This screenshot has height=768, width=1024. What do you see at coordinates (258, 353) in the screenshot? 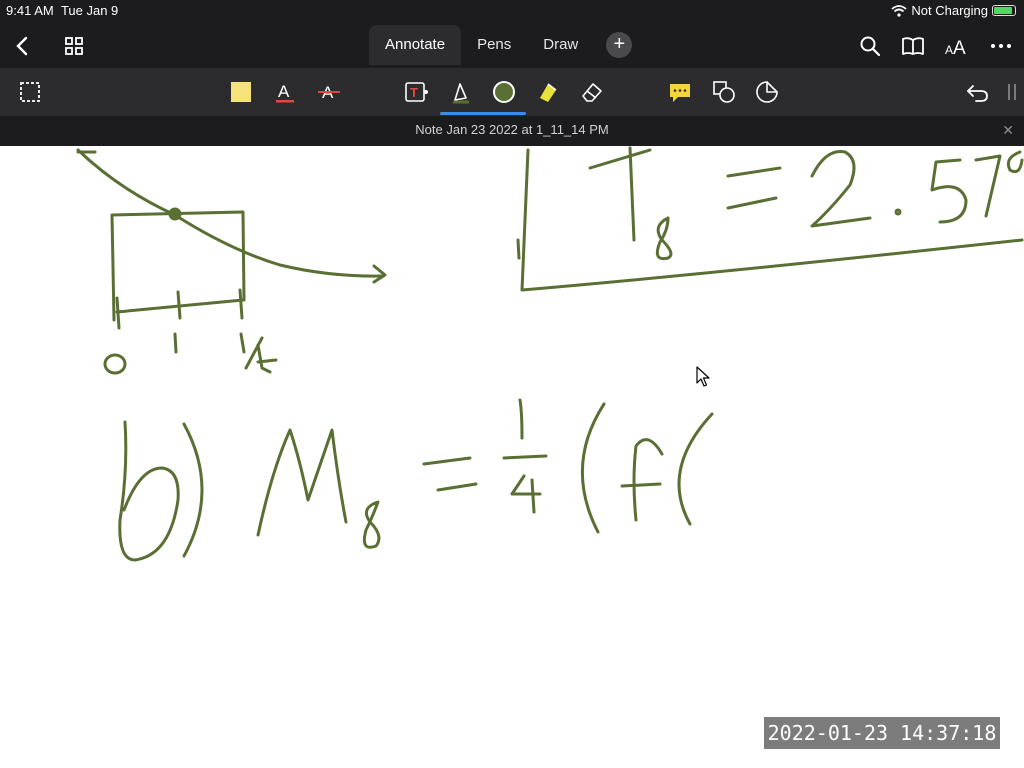
I see `ink-label-quarter` at bounding box center [258, 353].